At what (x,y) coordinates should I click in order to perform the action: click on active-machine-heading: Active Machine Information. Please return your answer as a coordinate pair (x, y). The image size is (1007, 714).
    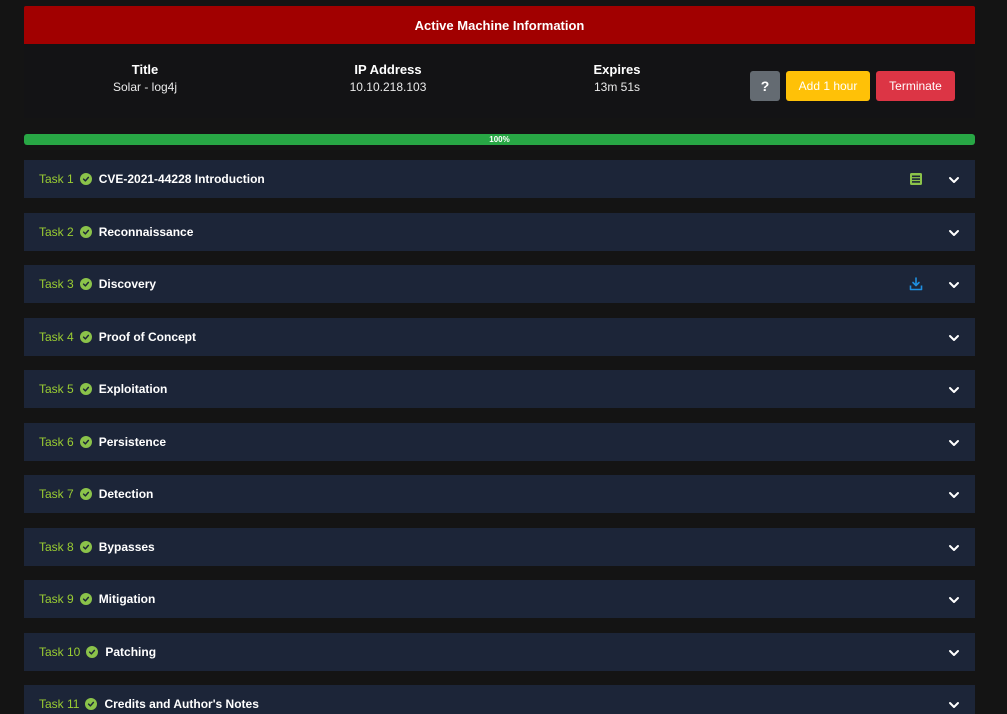
    Looking at the image, I should click on (499, 25).